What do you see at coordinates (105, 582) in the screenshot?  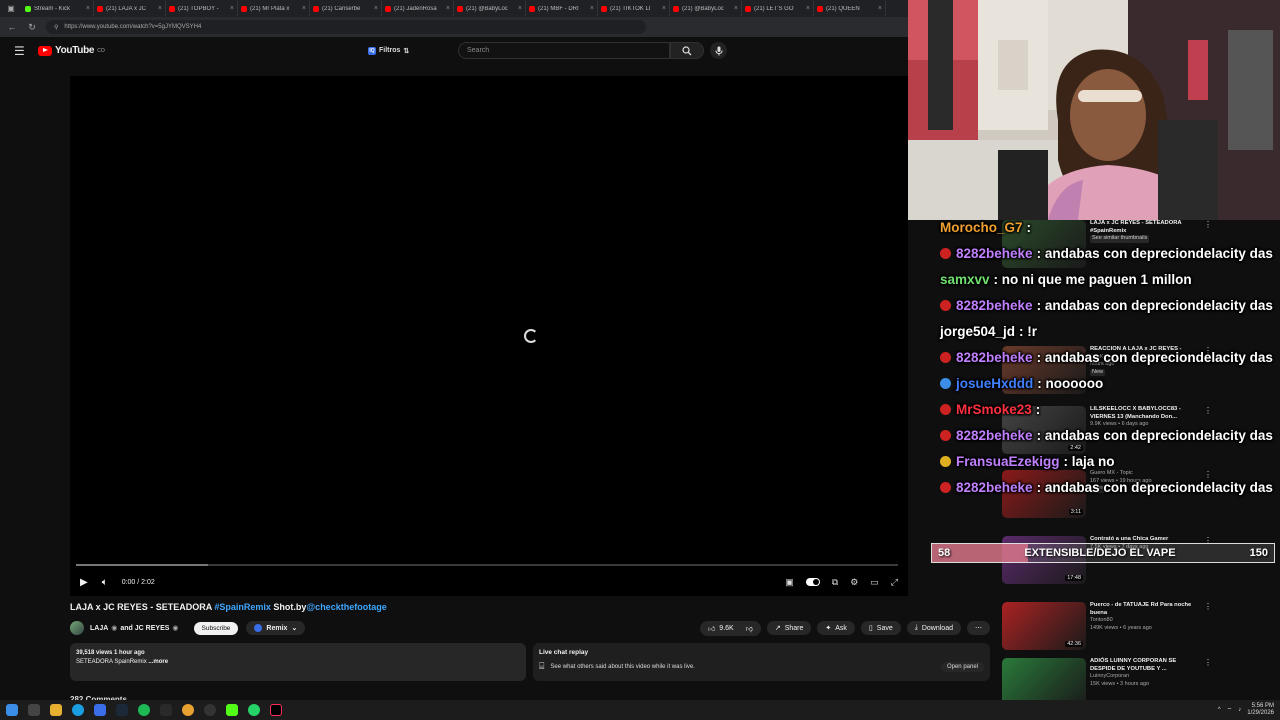 I see `volume-icon: 🔈︎` at bounding box center [105, 582].